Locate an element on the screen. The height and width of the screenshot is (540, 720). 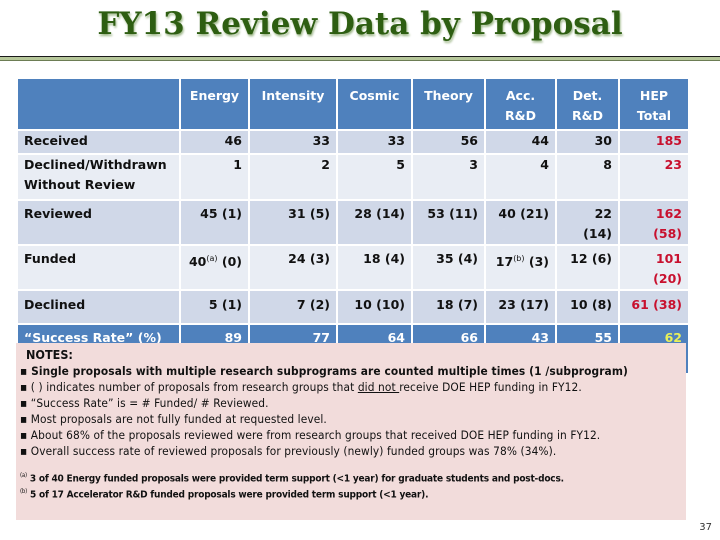
header-intensity: Intensity is located at coordinates (293, 104).